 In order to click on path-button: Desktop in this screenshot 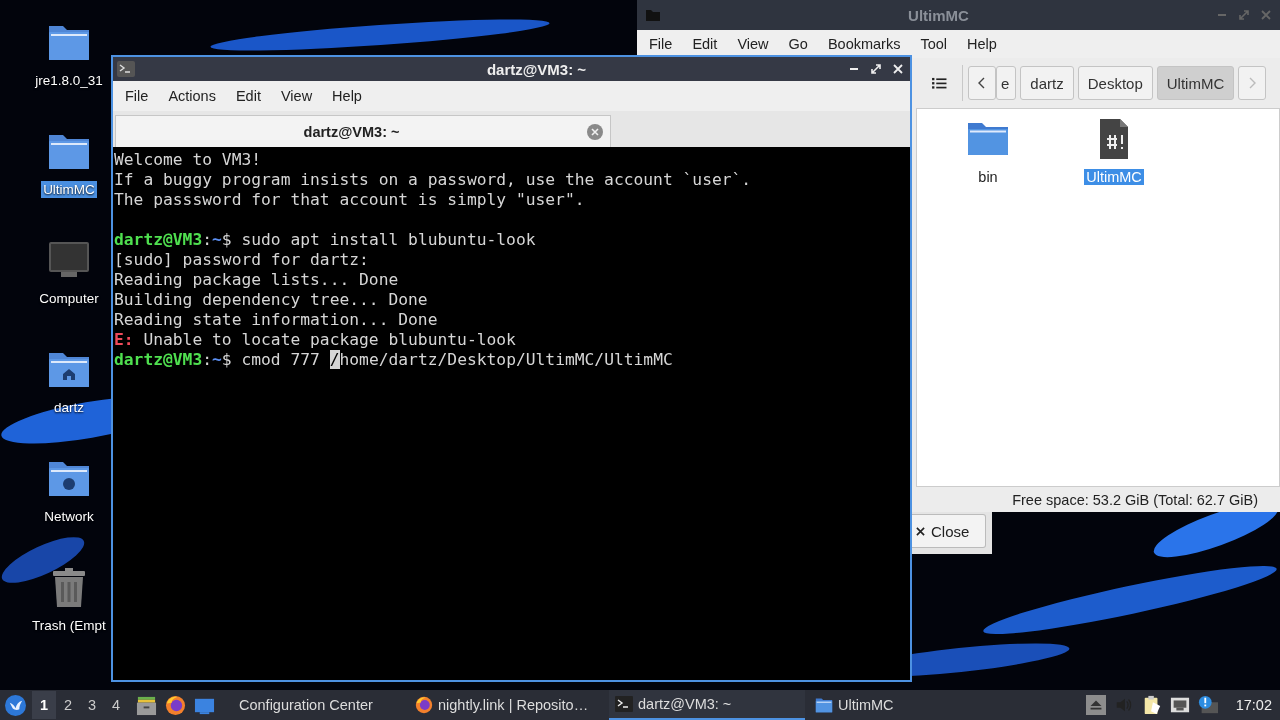, I will do `click(1115, 83)`.